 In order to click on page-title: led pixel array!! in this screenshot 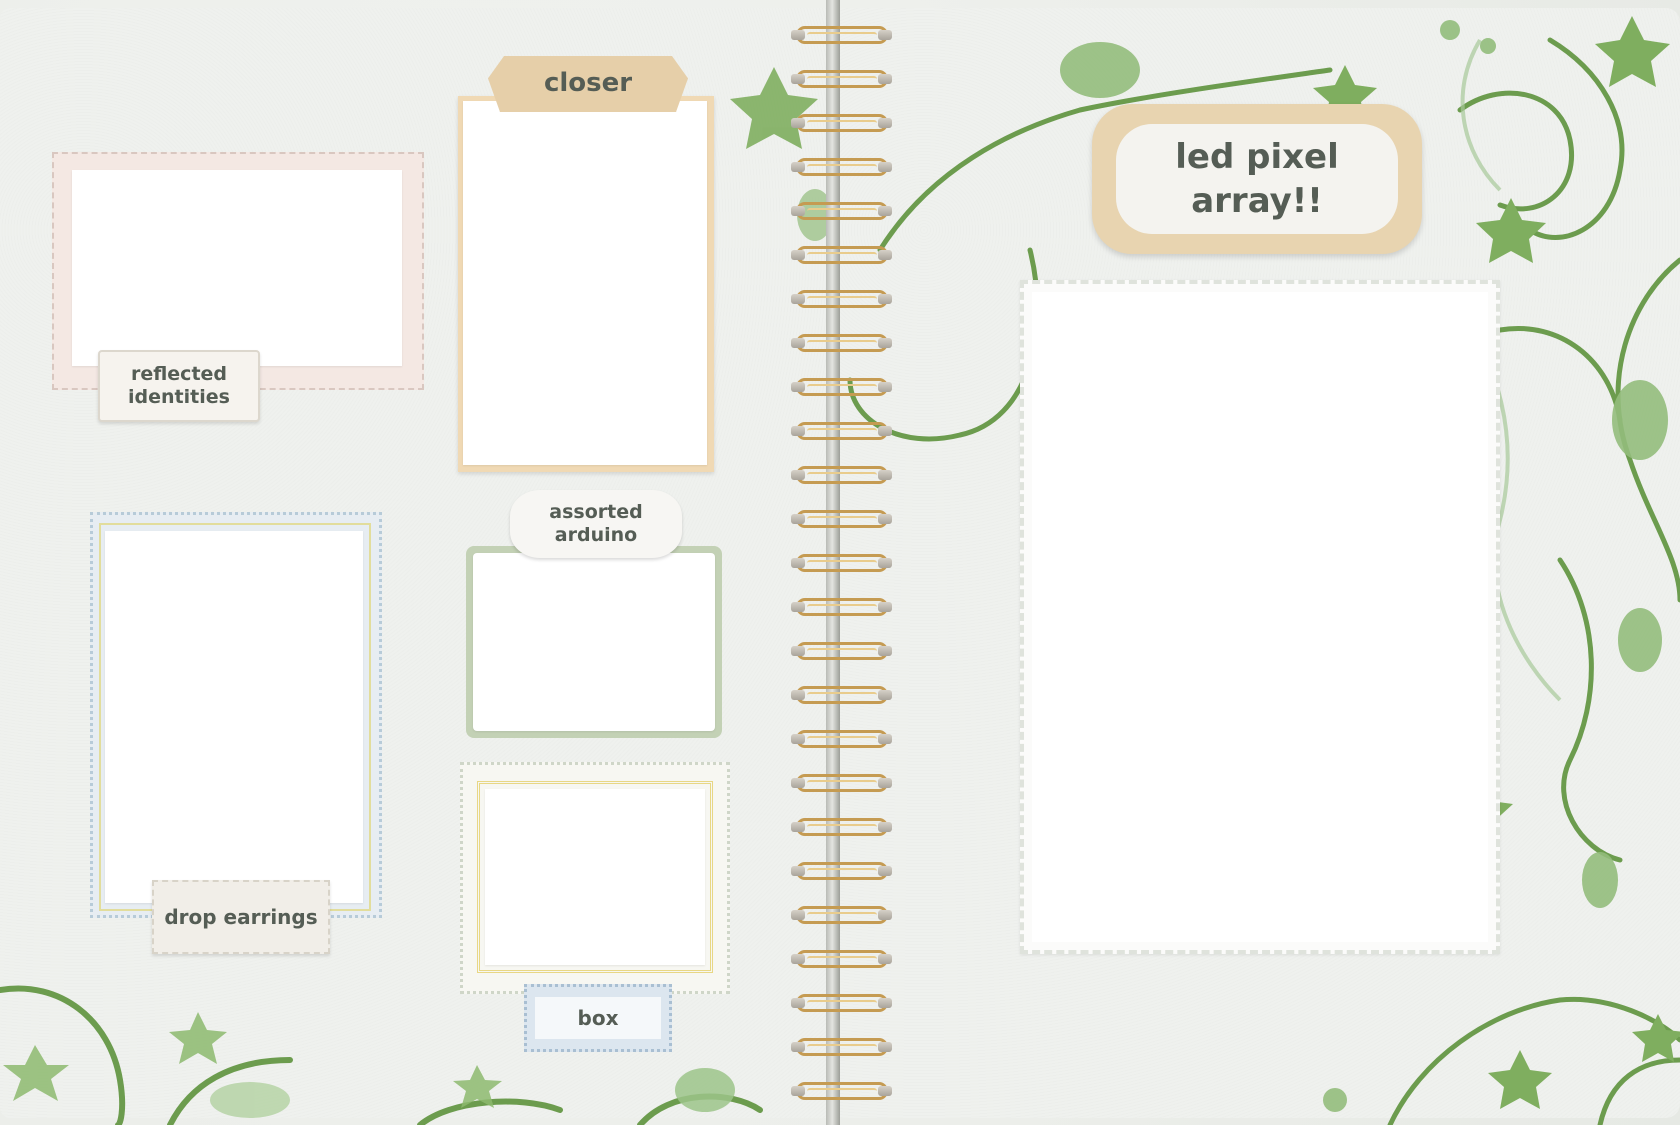, I will do `click(1257, 178)`.